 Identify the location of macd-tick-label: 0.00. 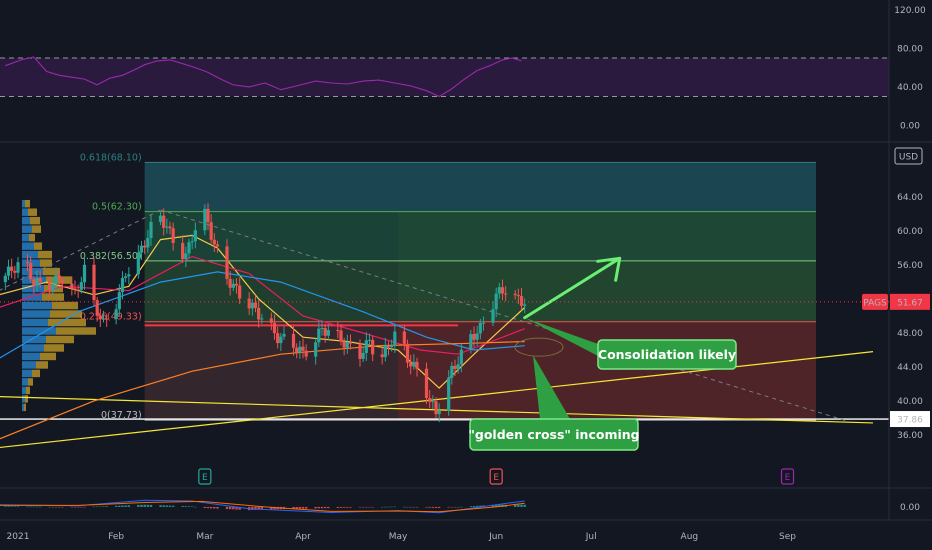
(910, 508).